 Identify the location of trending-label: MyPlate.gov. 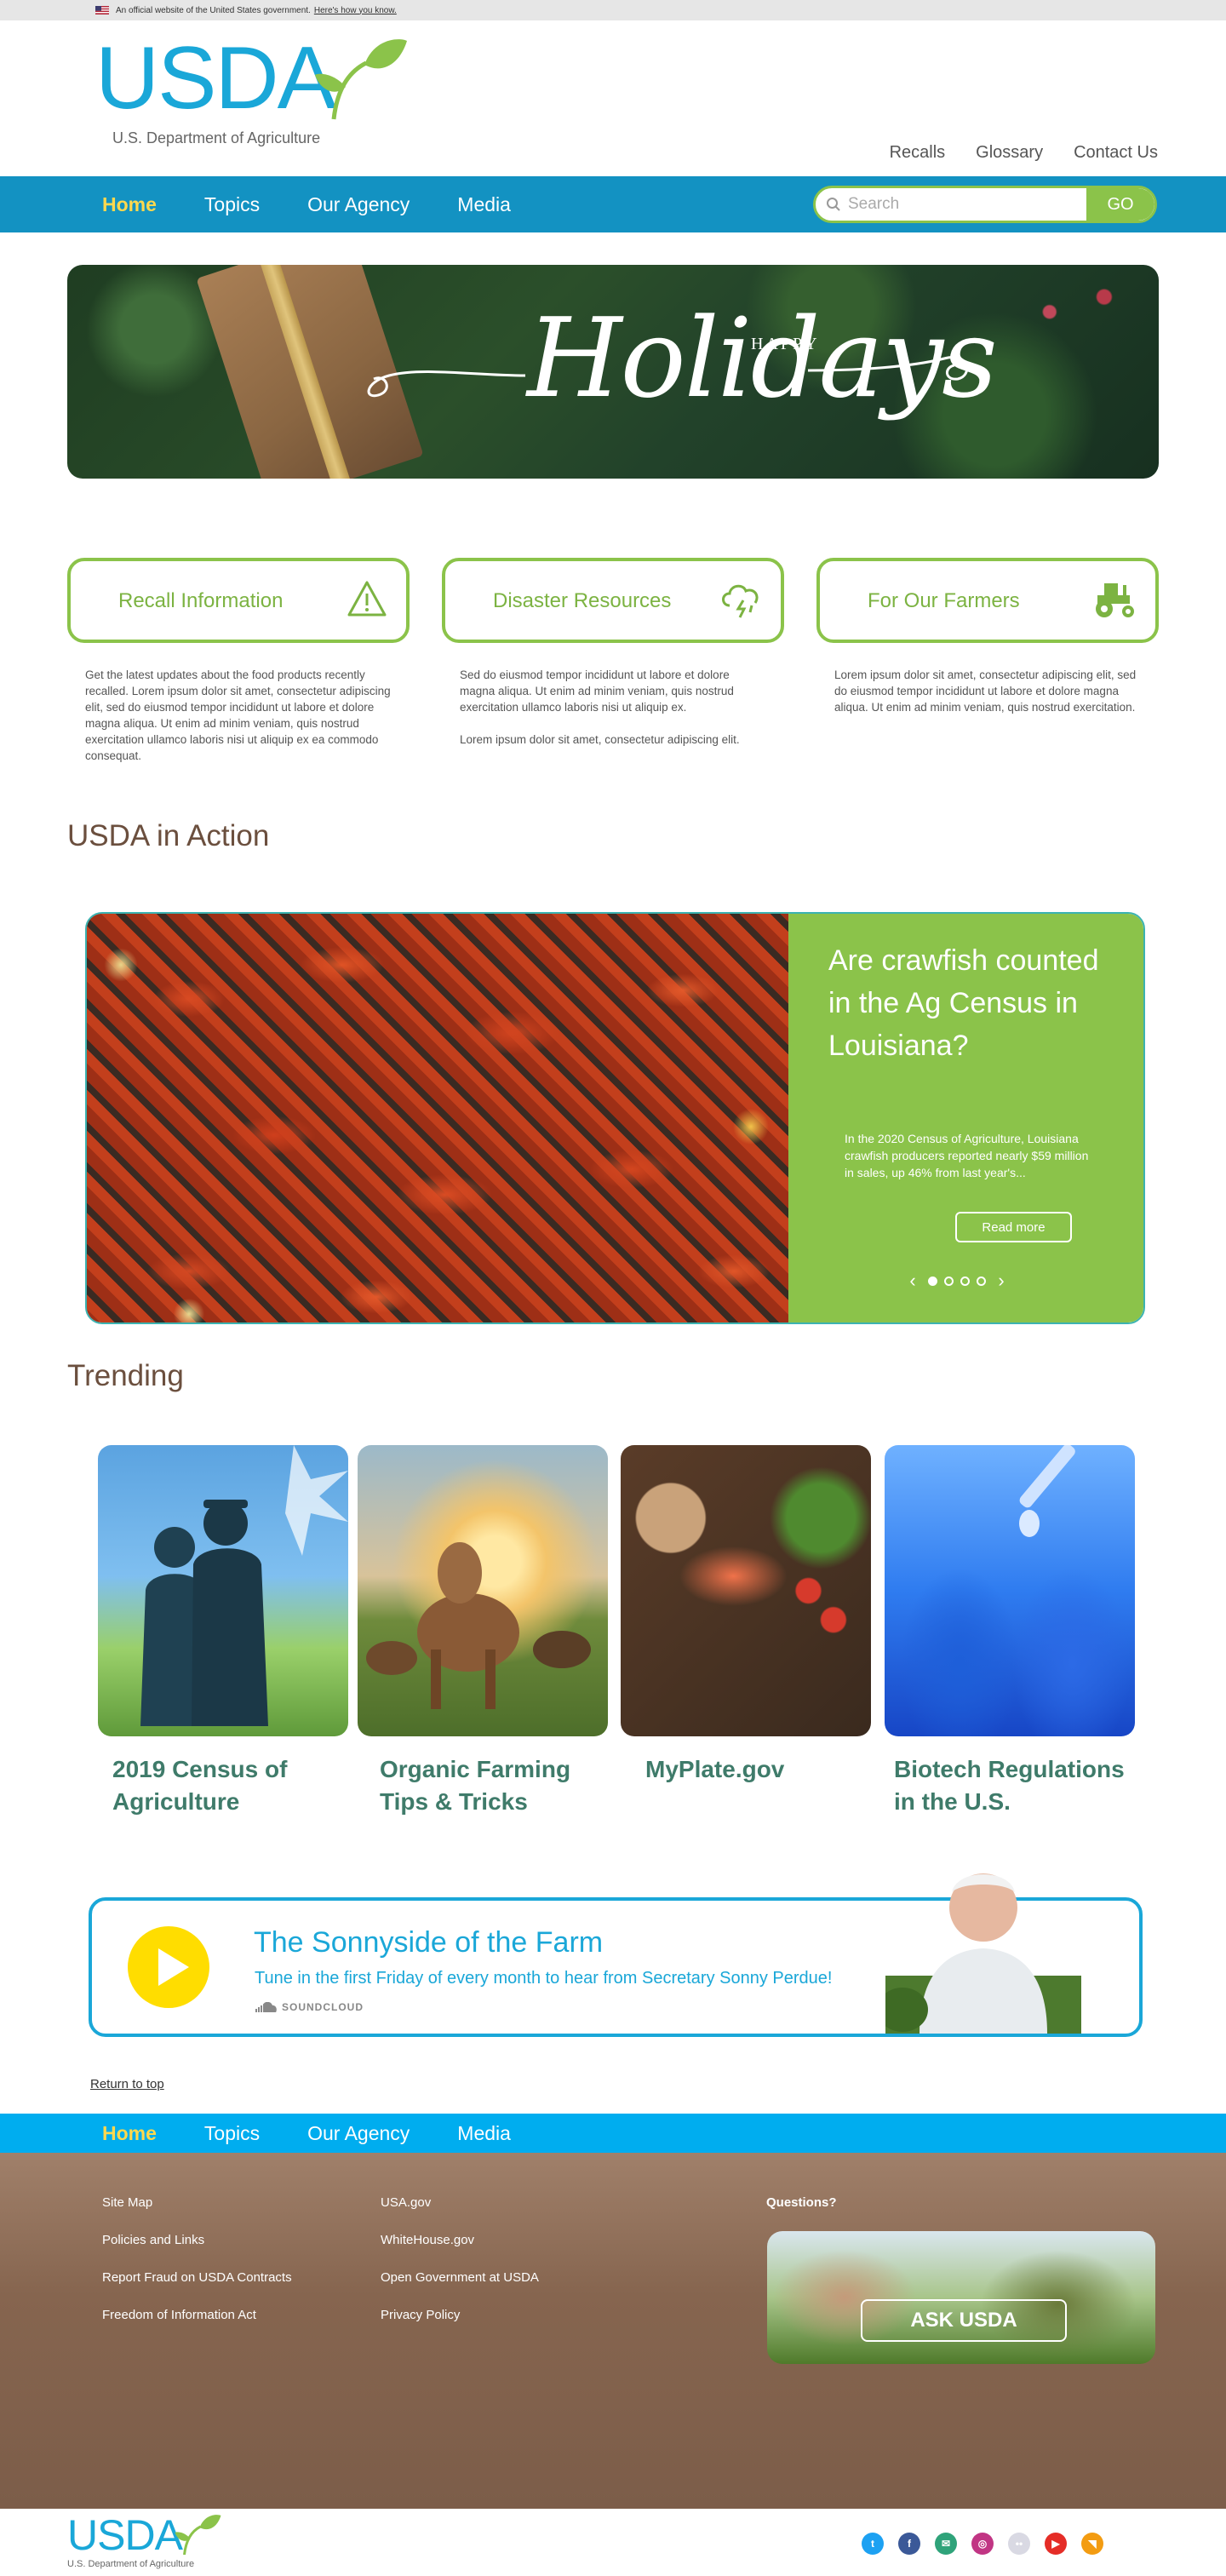
(760, 1769).